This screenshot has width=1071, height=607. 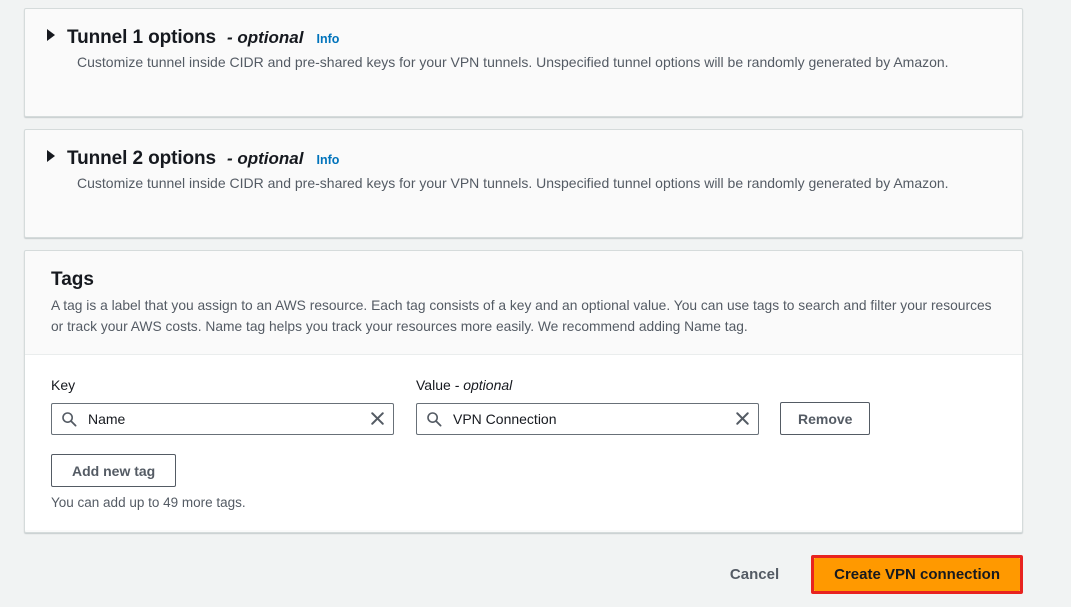 I want to click on tunnel-2-optional-label: - optional, so click(x=265, y=158).